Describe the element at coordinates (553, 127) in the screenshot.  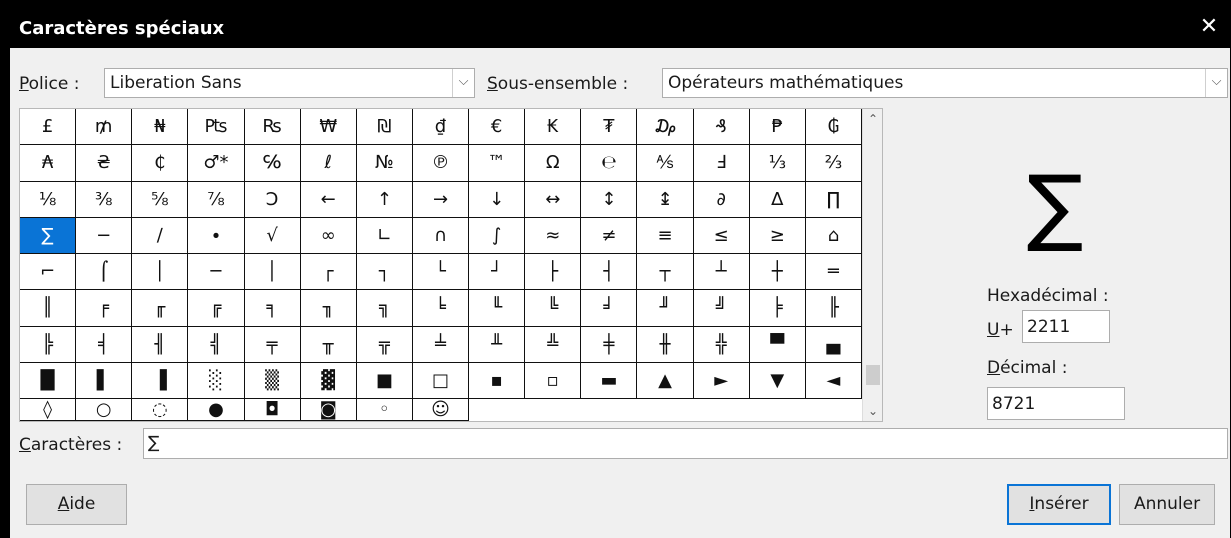
I see `character-cell: ₭` at that location.